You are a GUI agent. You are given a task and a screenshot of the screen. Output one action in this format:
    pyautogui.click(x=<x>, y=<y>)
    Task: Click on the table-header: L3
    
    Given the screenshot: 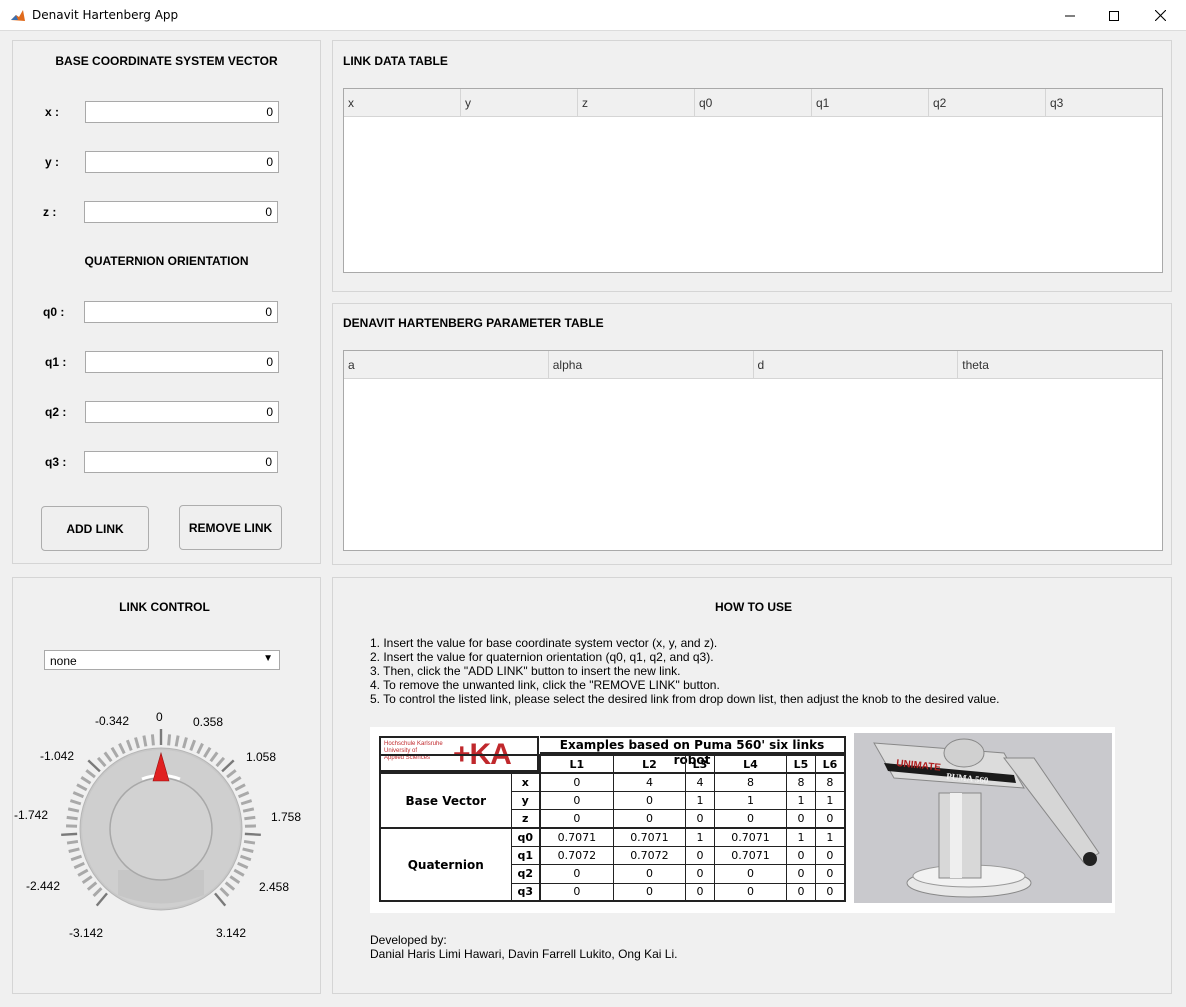 What is the action you would take?
    pyautogui.click(x=700, y=764)
    